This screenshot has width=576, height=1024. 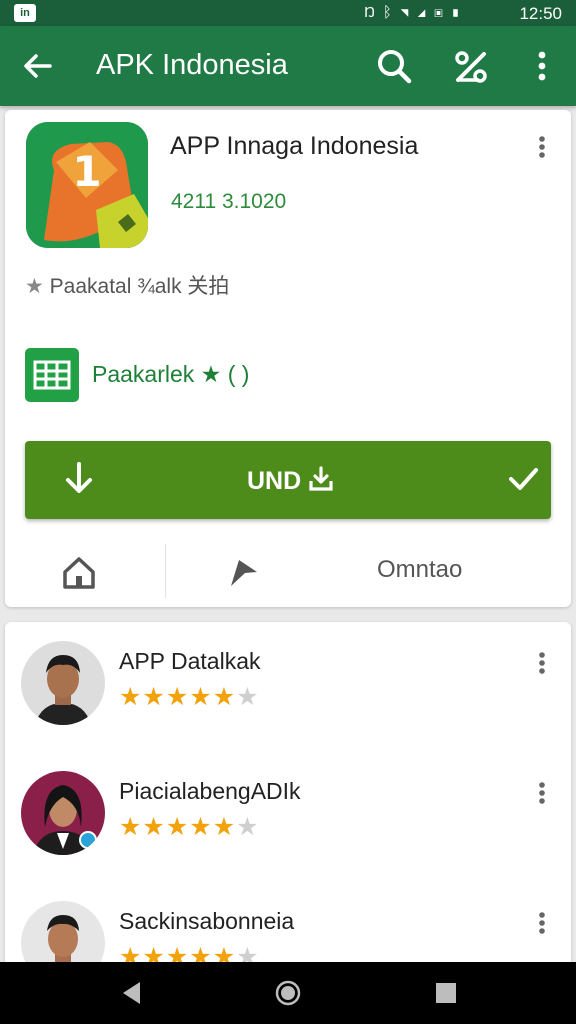 I want to click on more-options-link: Omntao, so click(x=419, y=570).